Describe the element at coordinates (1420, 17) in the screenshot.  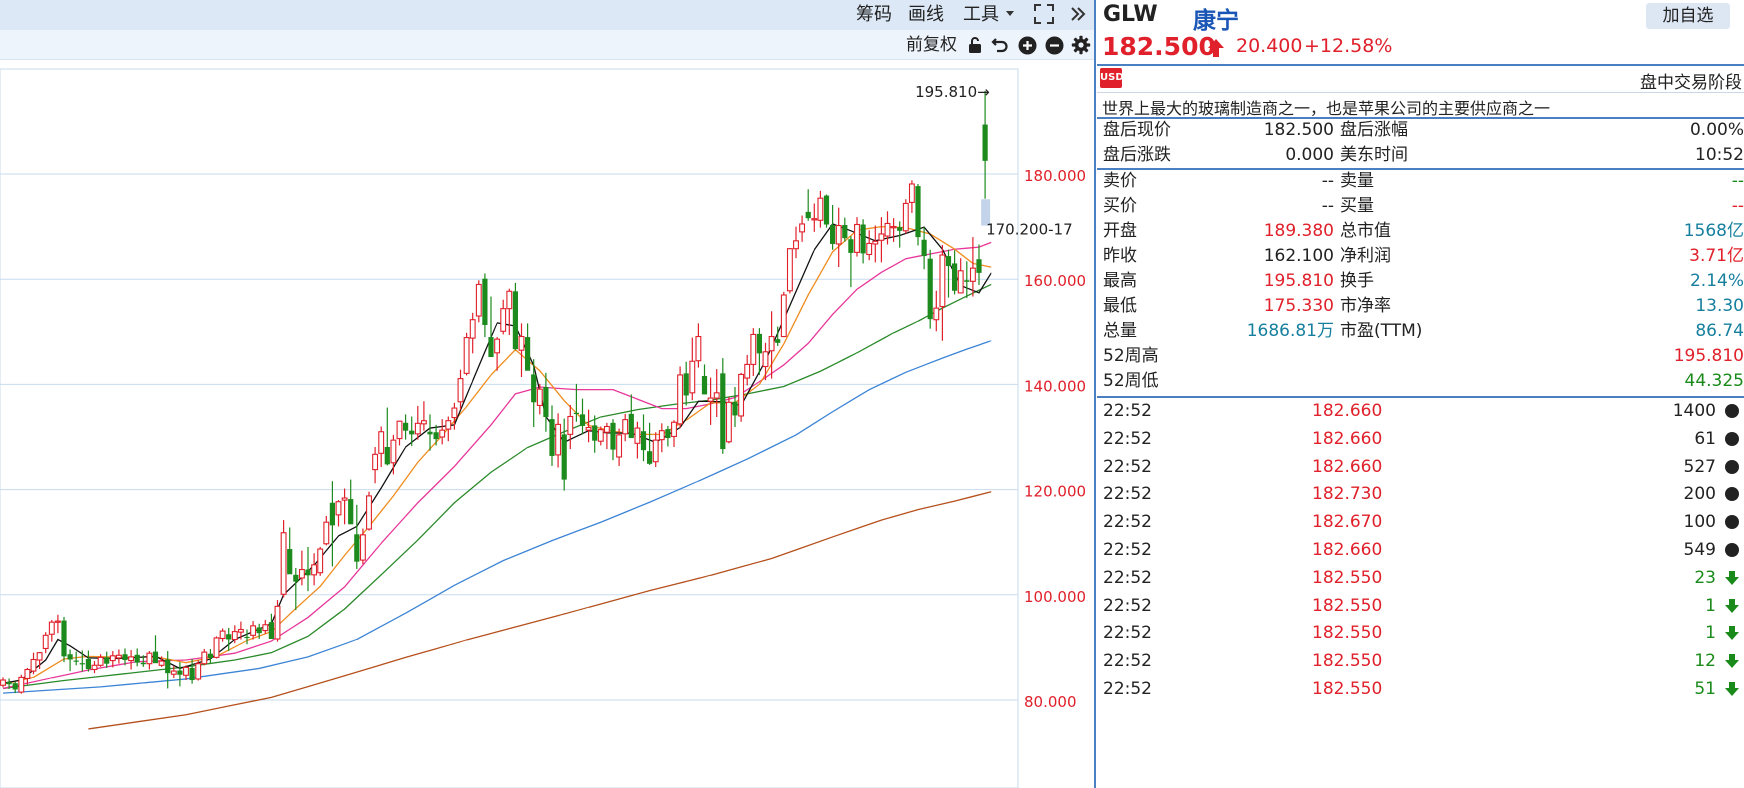
I see `symbol-row: GLW 康宁 加自选` at that location.